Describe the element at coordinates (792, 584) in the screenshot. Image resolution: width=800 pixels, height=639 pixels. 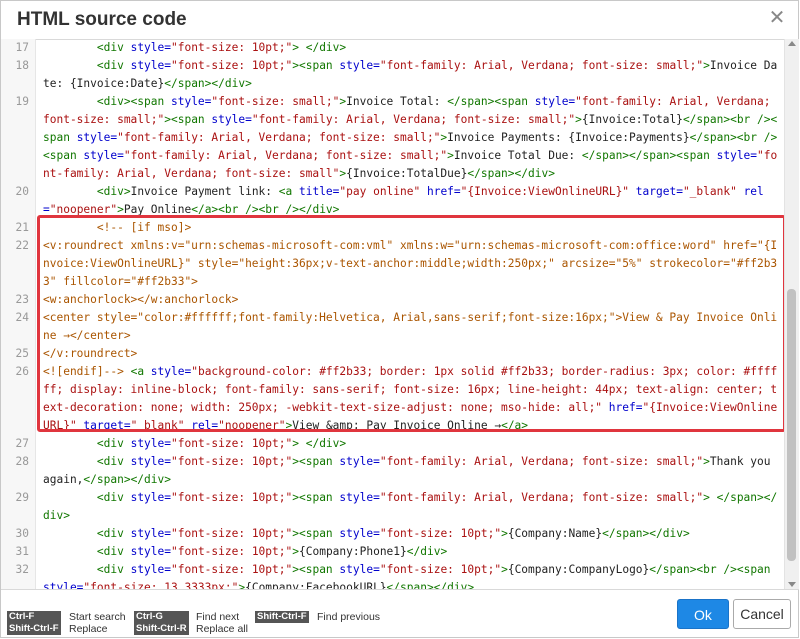
I see `scroll-down-icon` at that location.